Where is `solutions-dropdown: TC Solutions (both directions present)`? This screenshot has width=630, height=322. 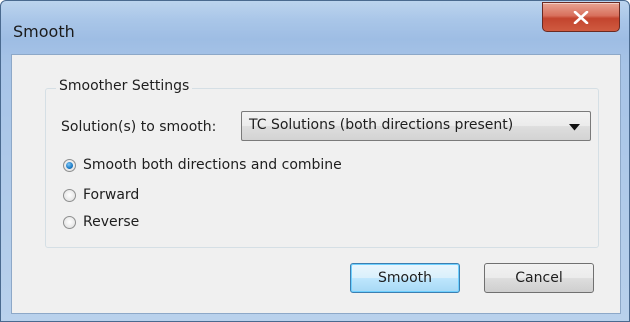
solutions-dropdown: TC Solutions (both directions present) is located at coordinates (416, 126).